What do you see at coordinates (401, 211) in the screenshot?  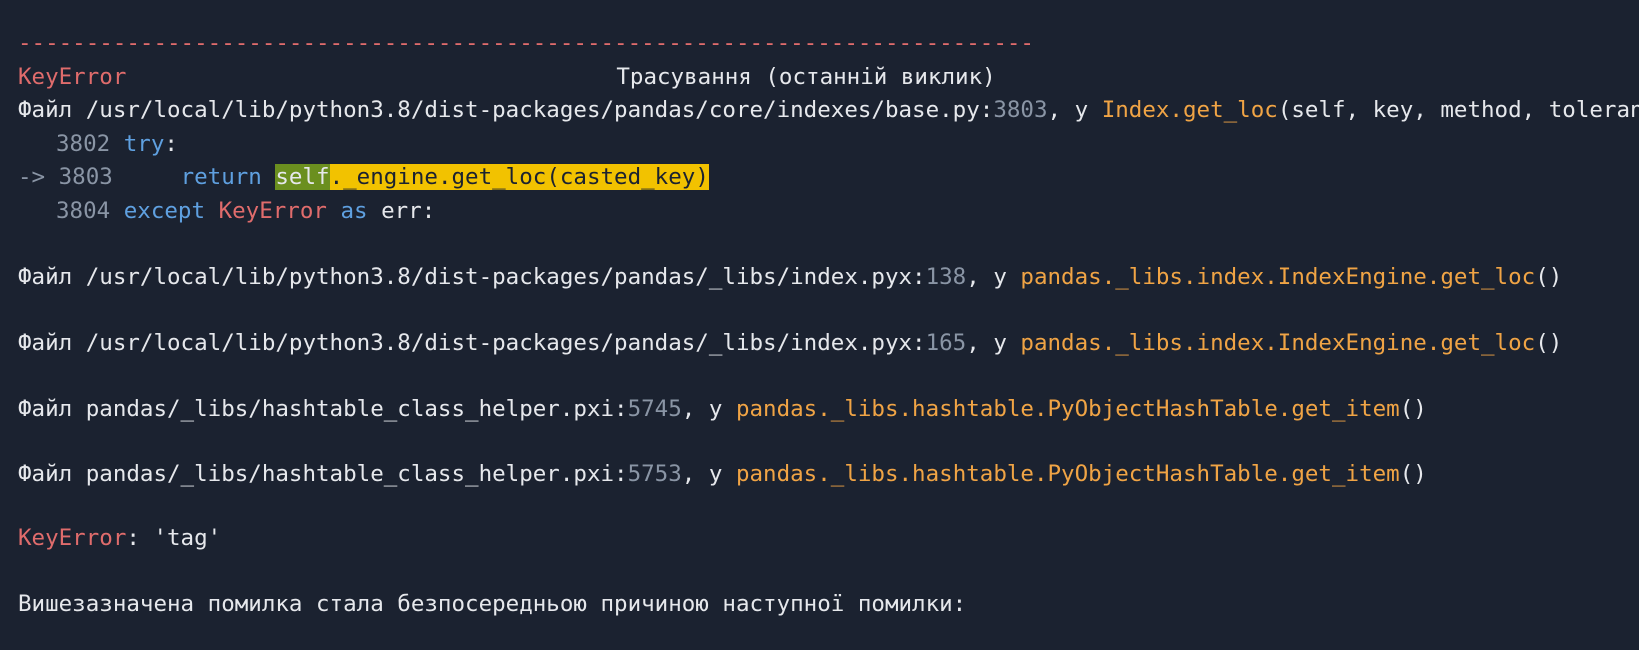 I see `code-text: err:` at bounding box center [401, 211].